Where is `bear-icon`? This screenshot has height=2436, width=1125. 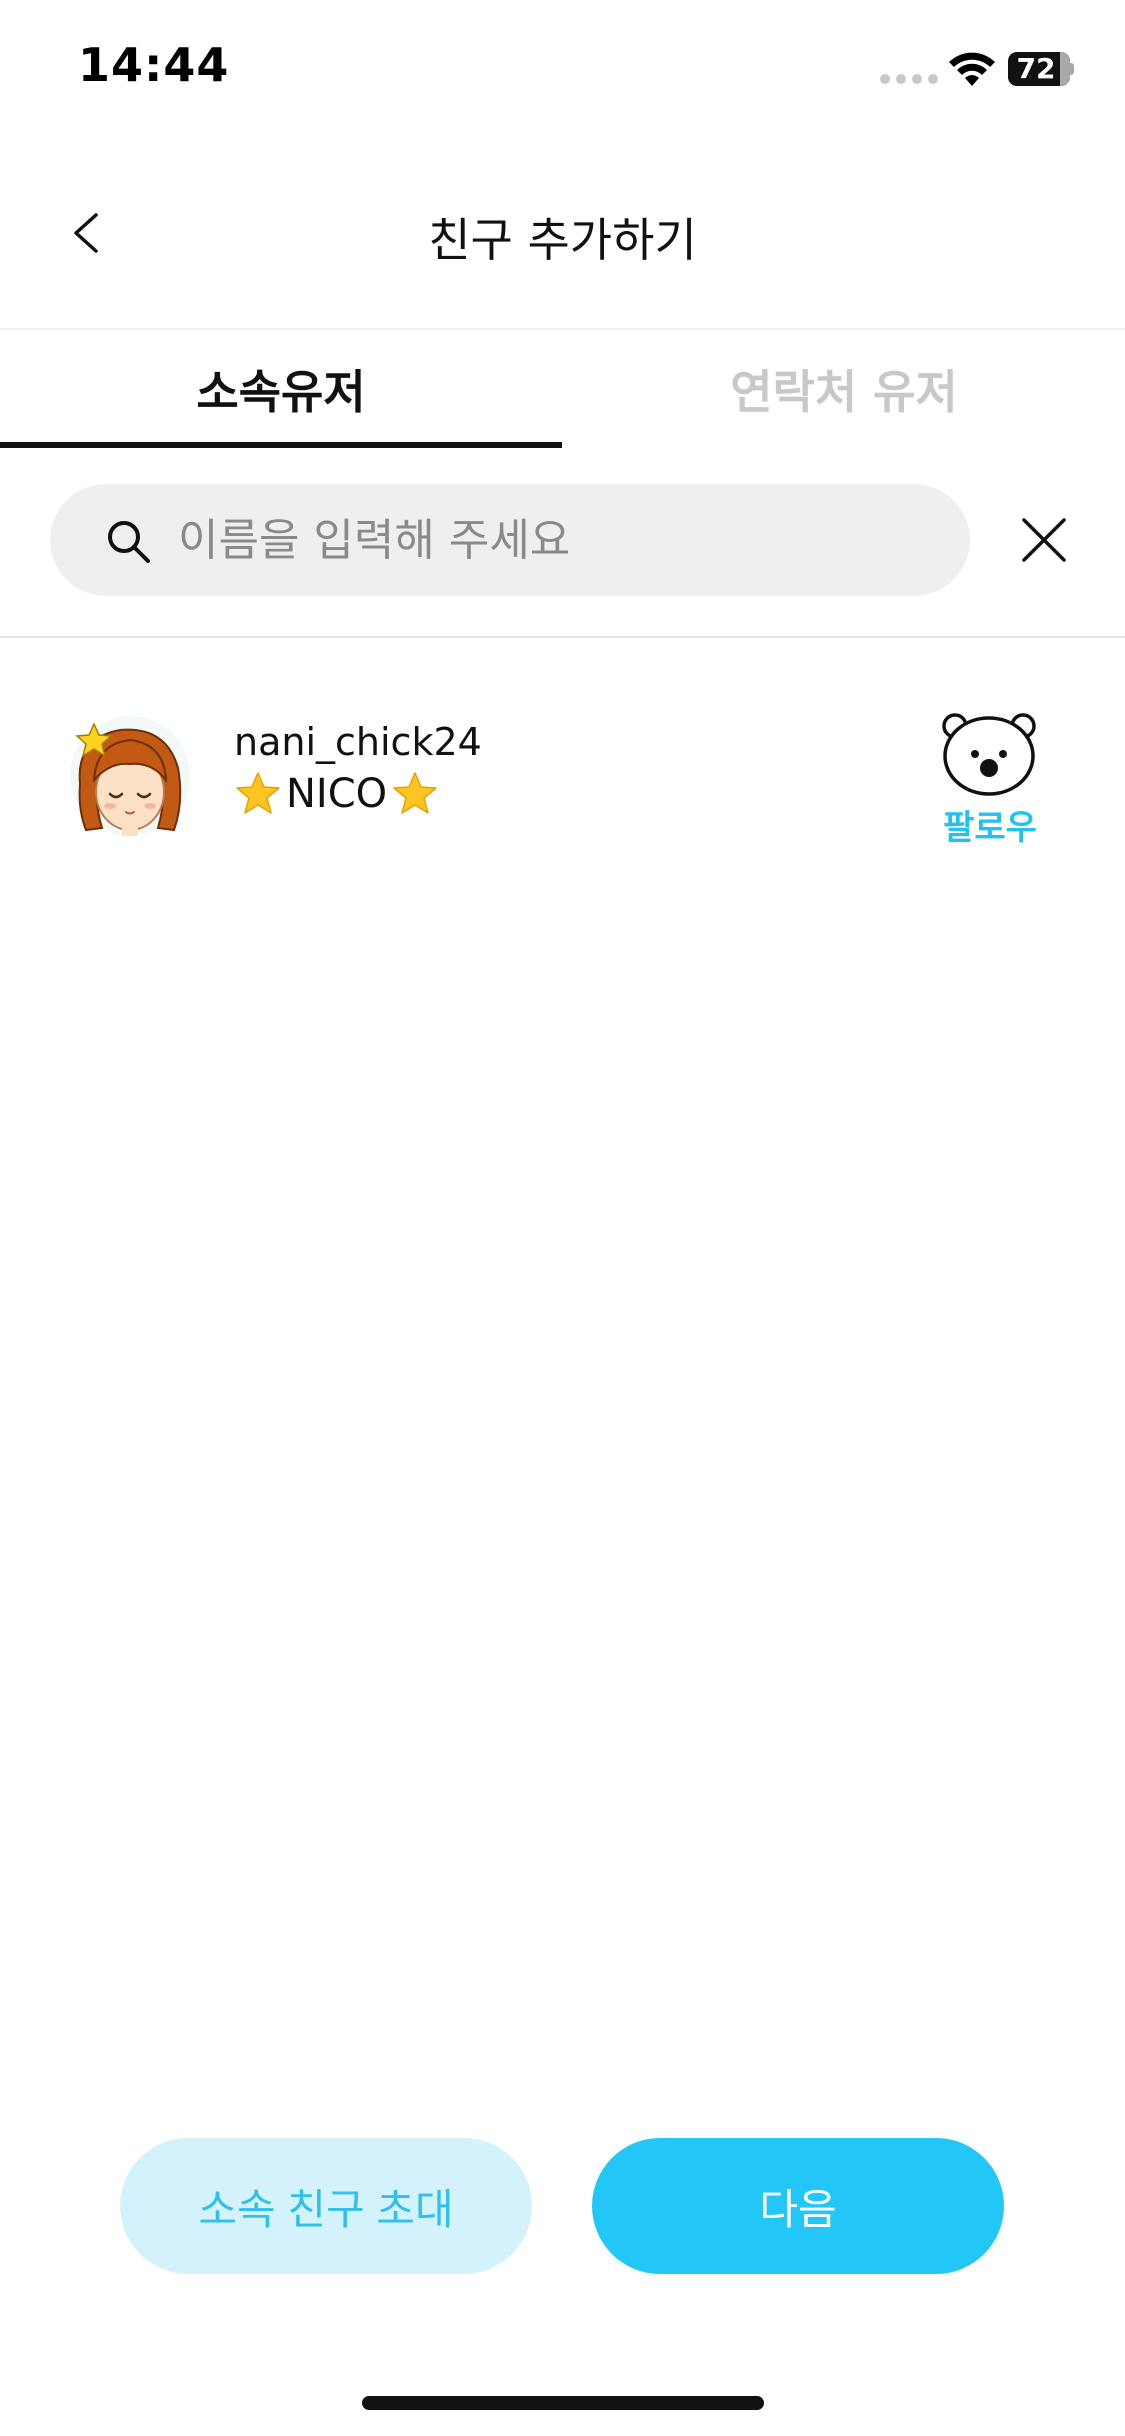 bear-icon is located at coordinates (989, 754).